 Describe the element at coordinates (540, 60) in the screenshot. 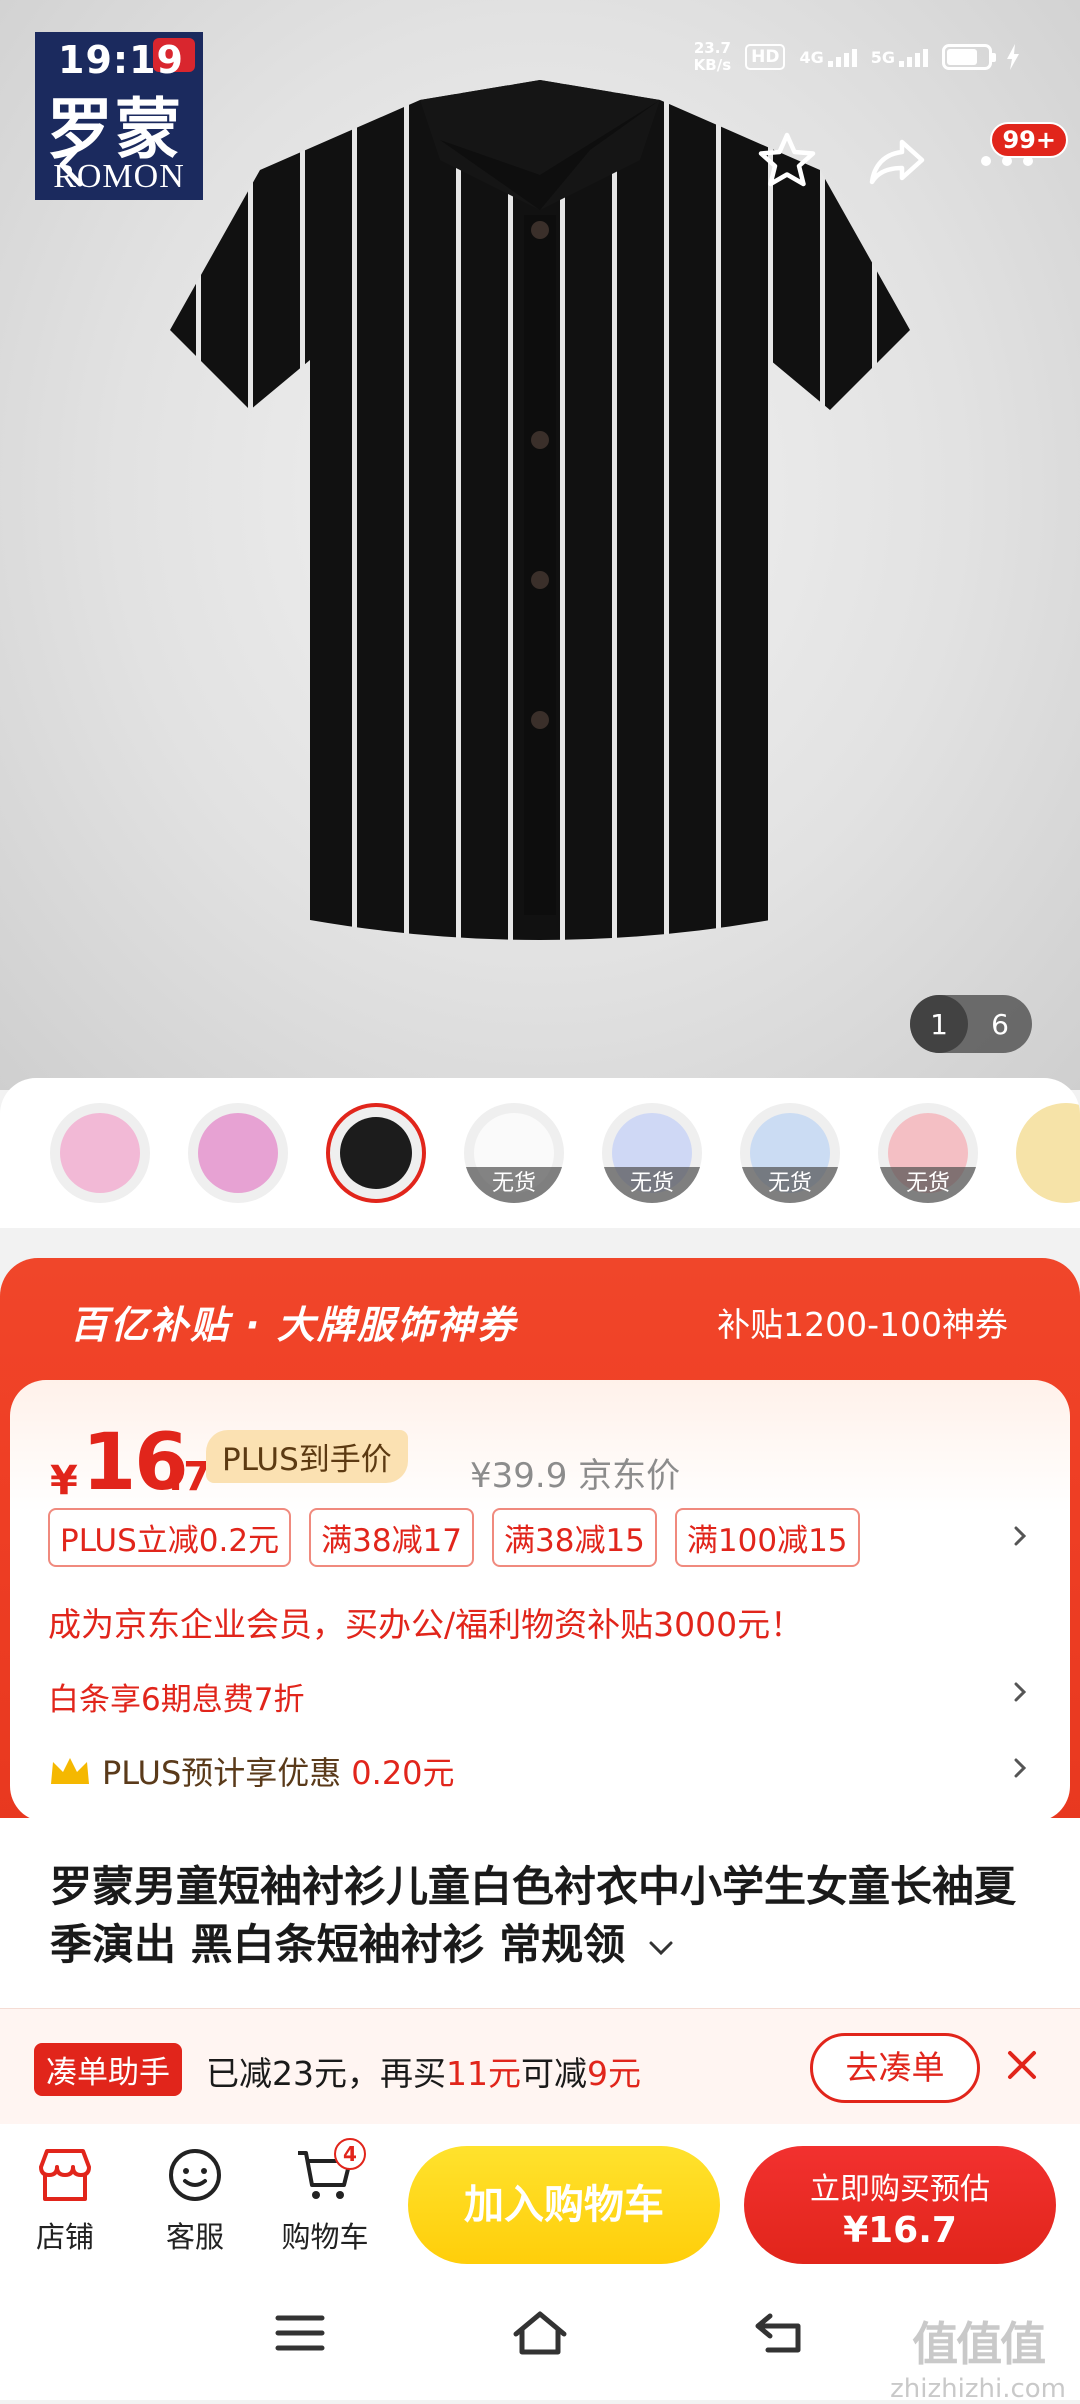

I see `status-bar: 19:19 23.7 KB/s HD 4G 5G` at that location.